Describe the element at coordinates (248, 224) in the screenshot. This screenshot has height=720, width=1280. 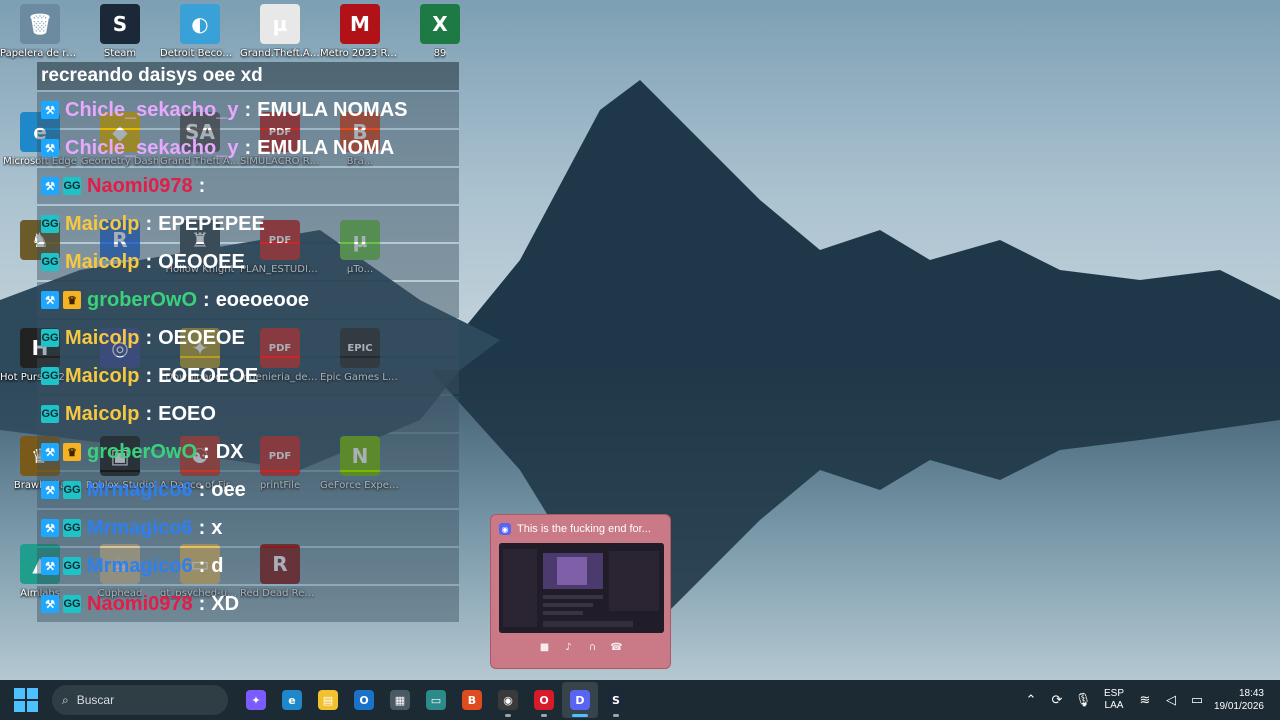
I see `chat-message: GG Maicolp: EPEPEPEE` at that location.